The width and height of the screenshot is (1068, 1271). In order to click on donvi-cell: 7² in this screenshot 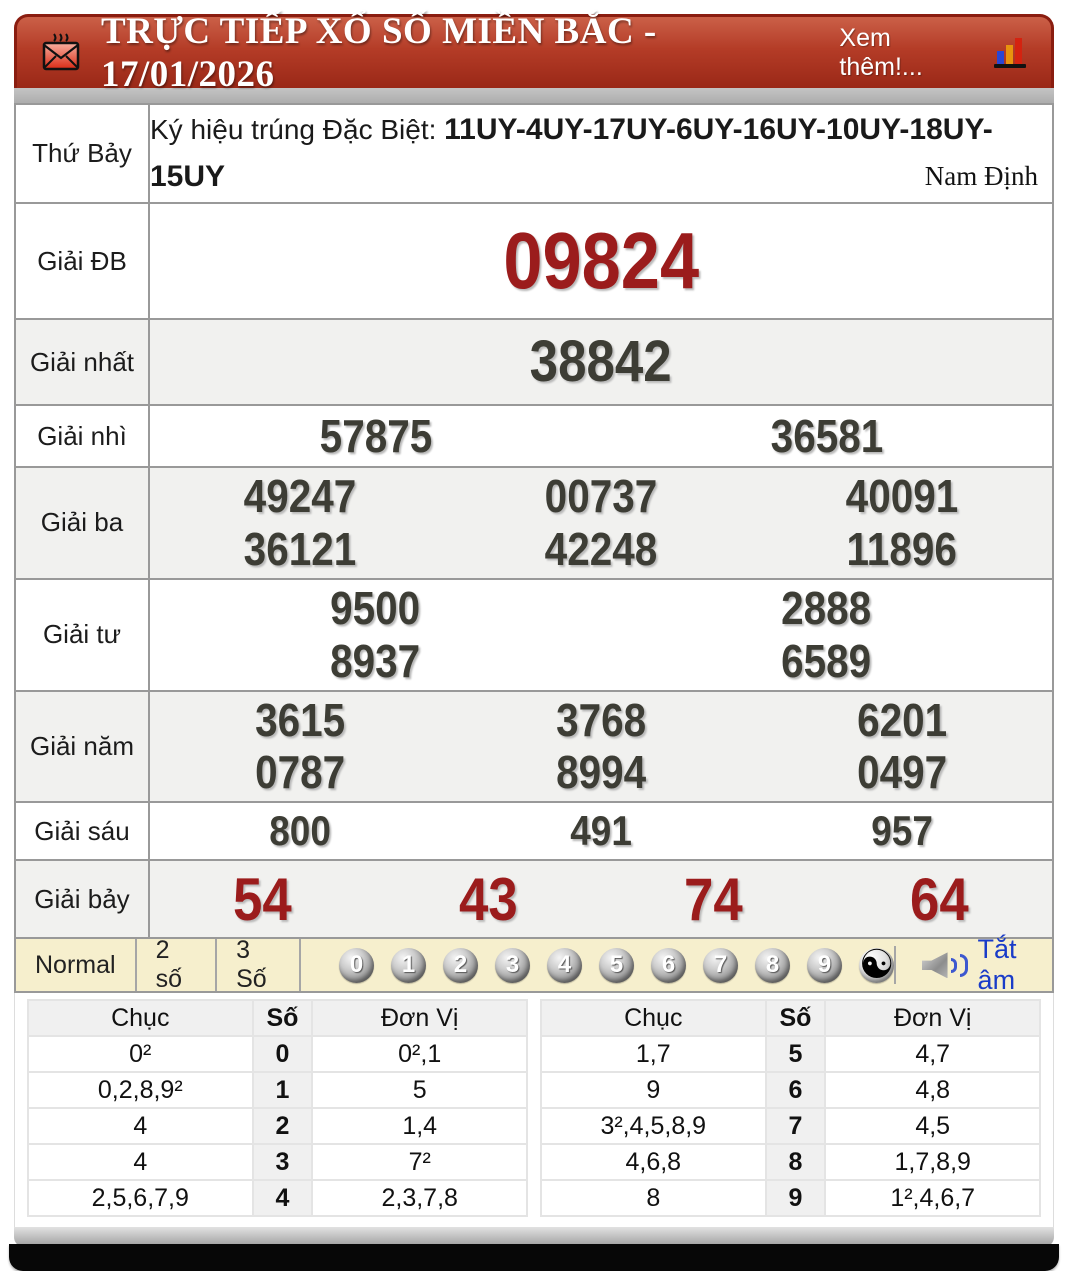, I will do `click(419, 1162)`.